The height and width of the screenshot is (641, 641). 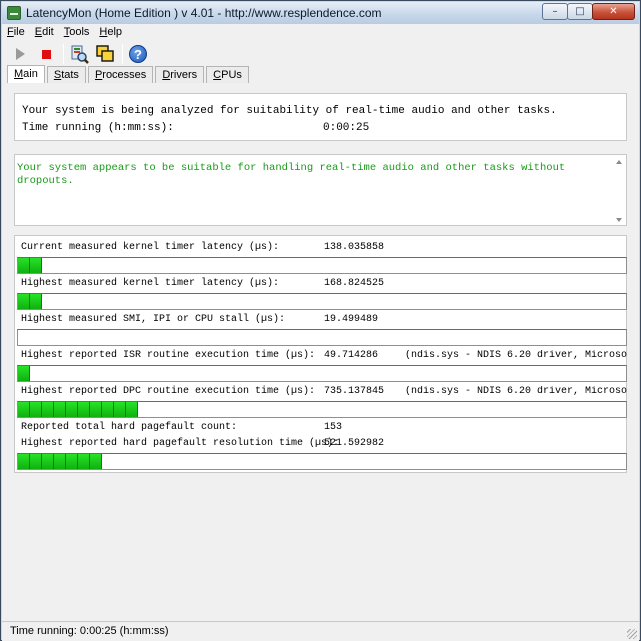 I want to click on process-search-icon, so click(x=80, y=54).